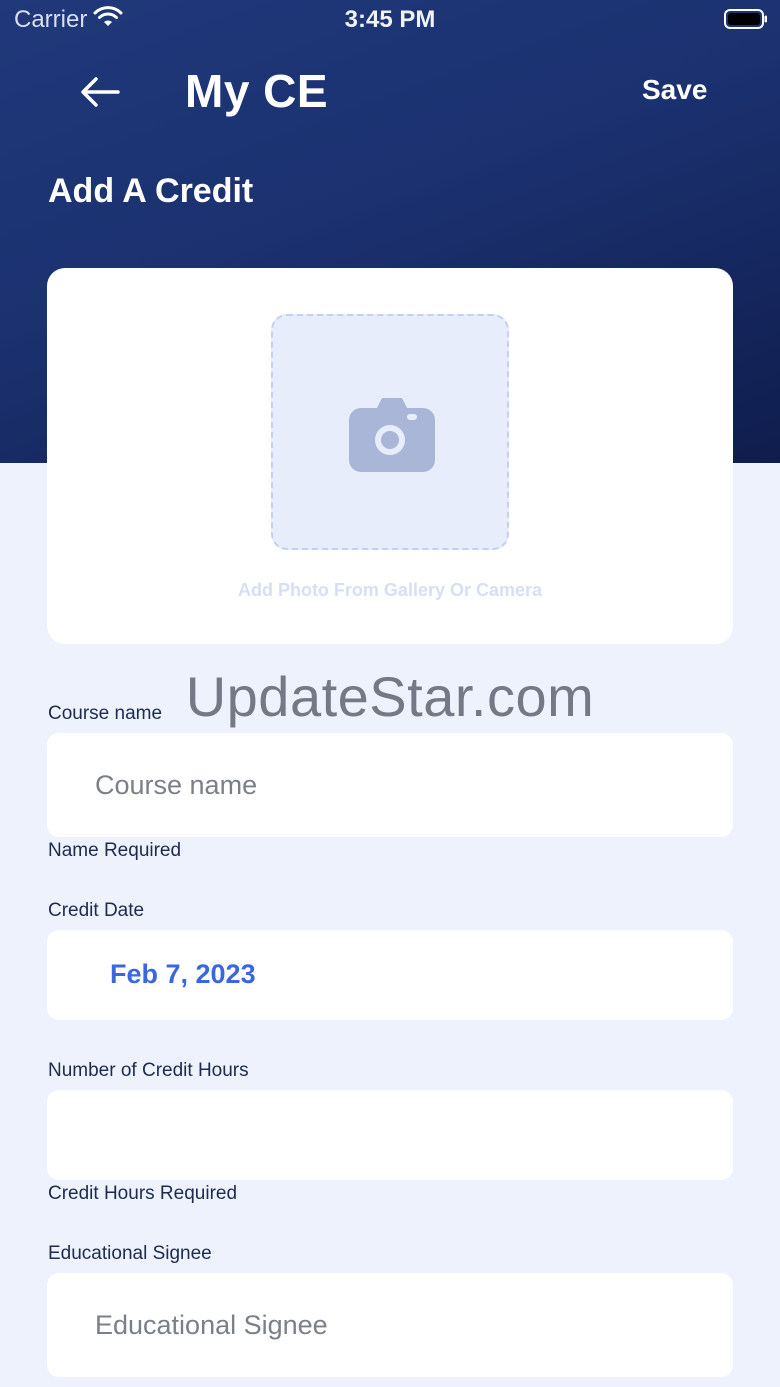  Describe the element at coordinates (143, 1193) in the screenshot. I see `credit-hours-error: Credit Hours Required` at that location.